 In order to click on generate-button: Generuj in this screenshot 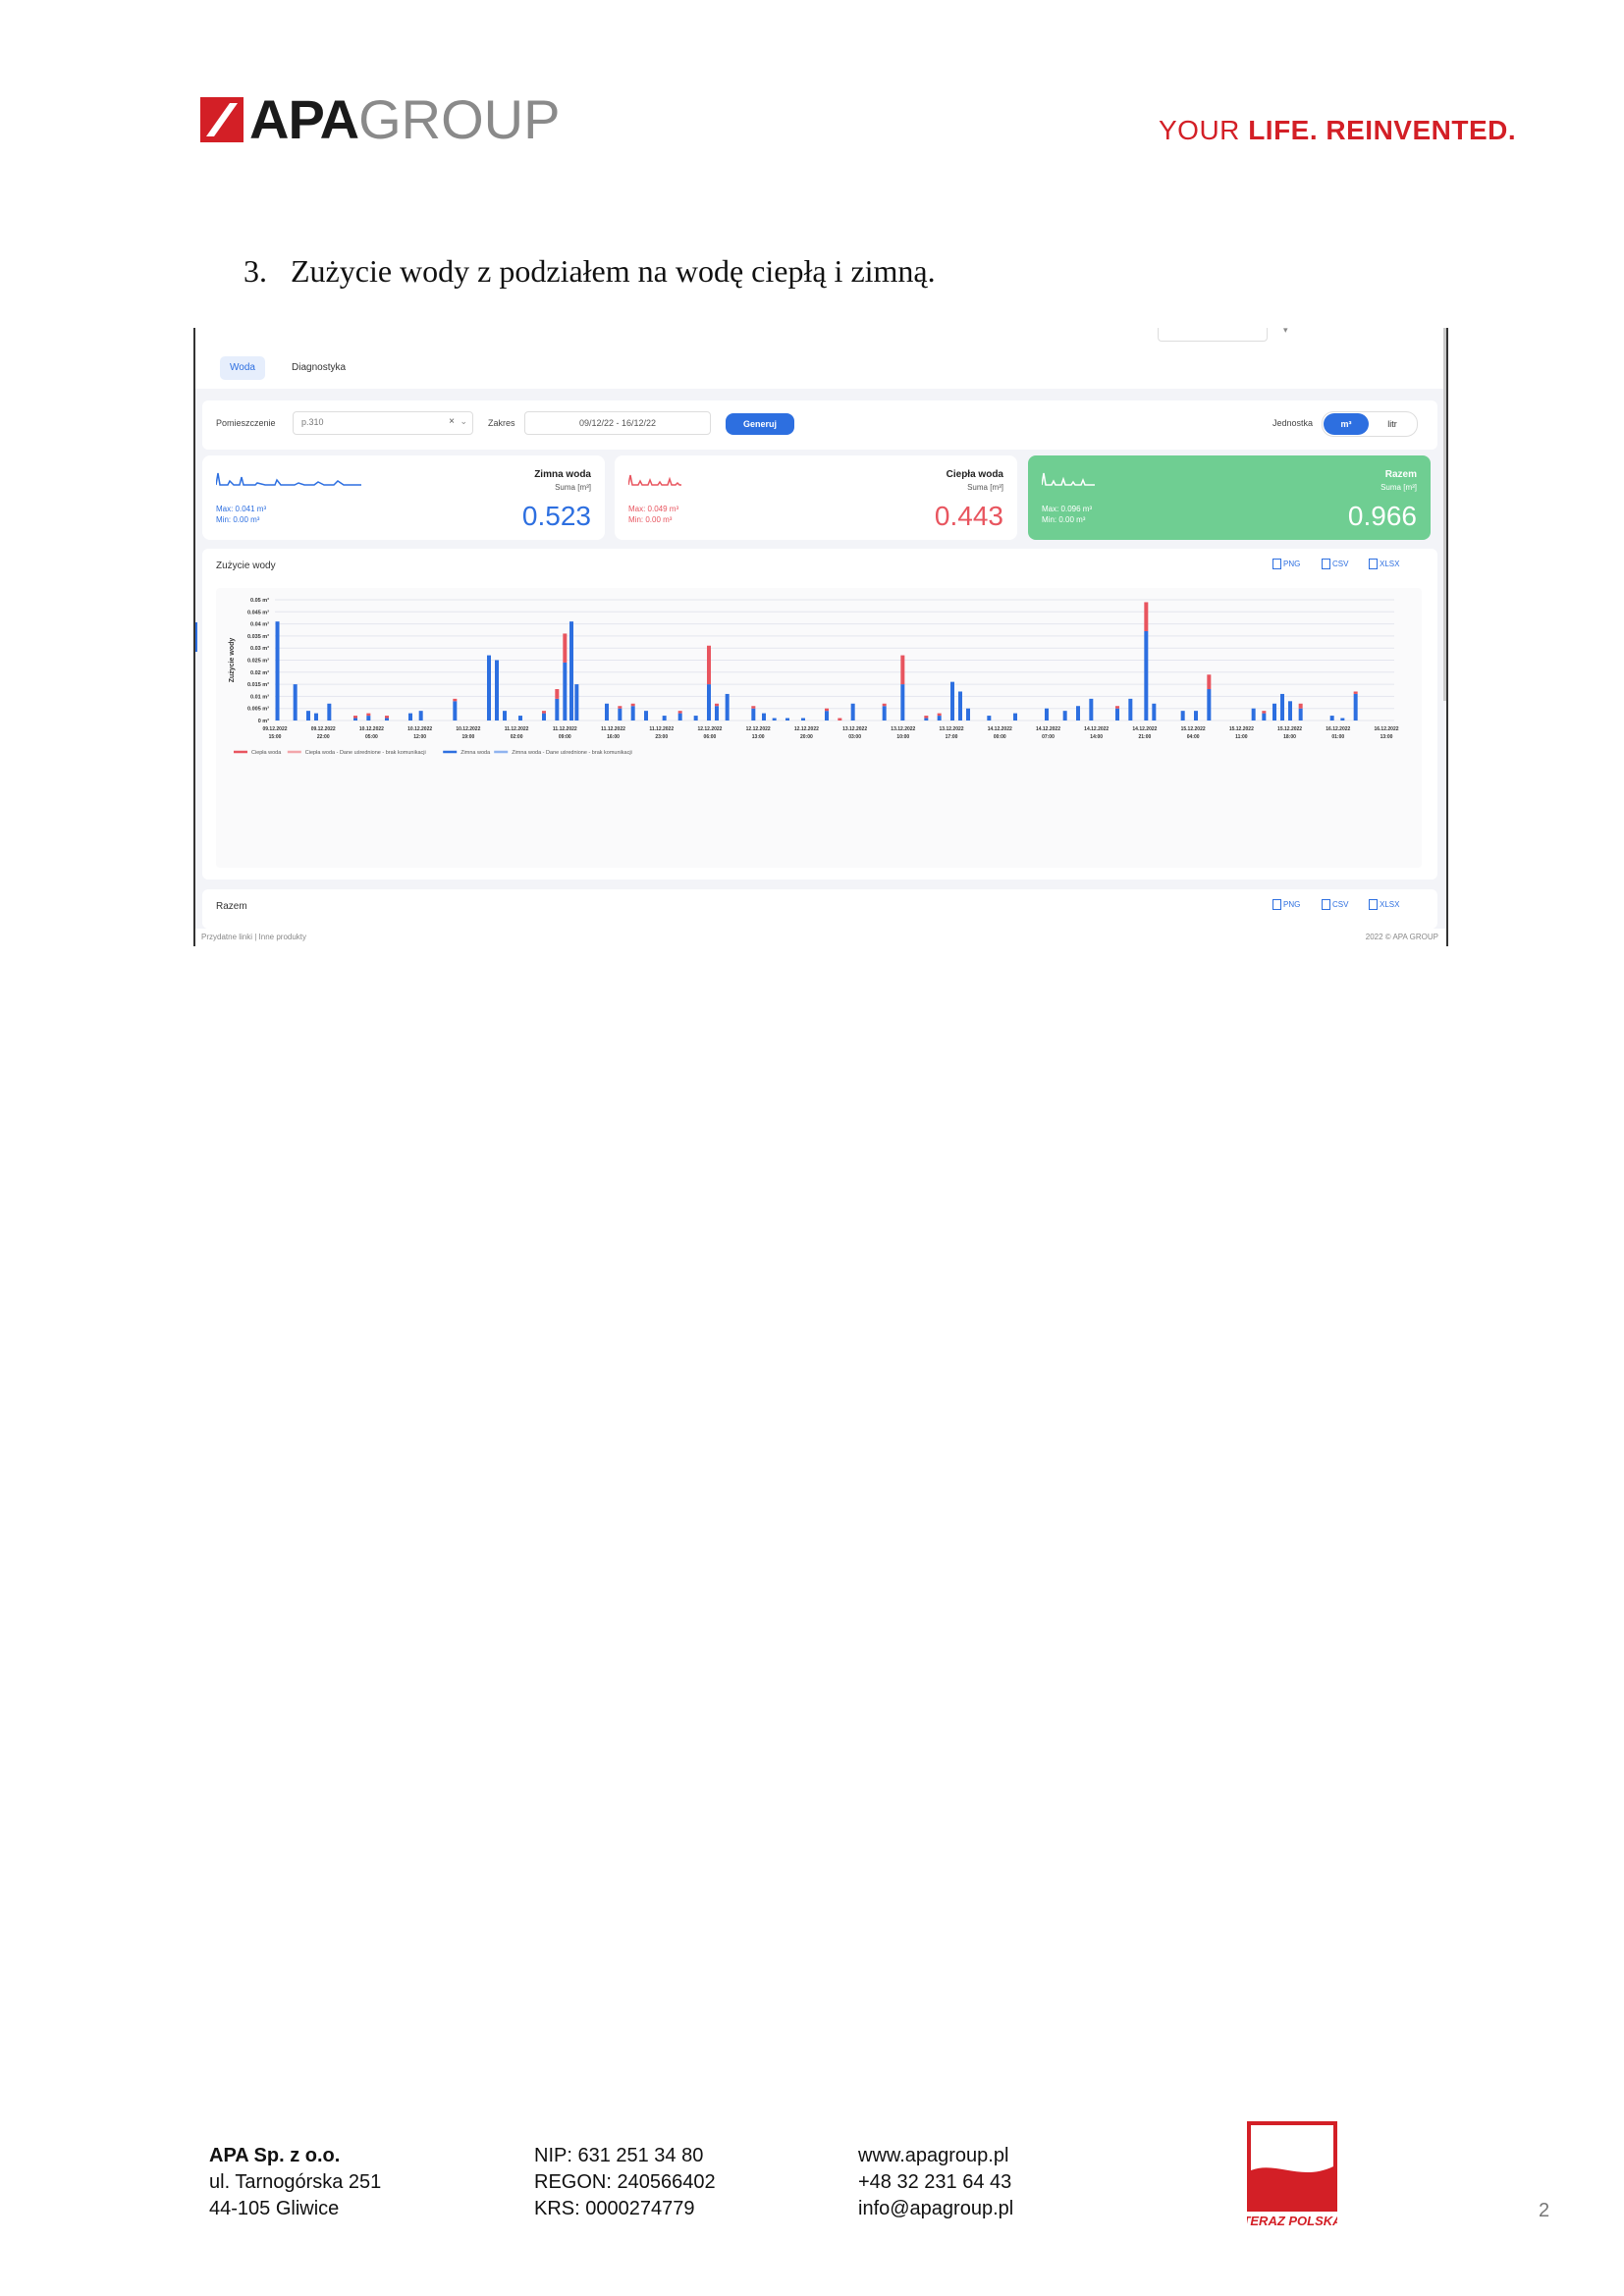, I will do `click(760, 424)`.